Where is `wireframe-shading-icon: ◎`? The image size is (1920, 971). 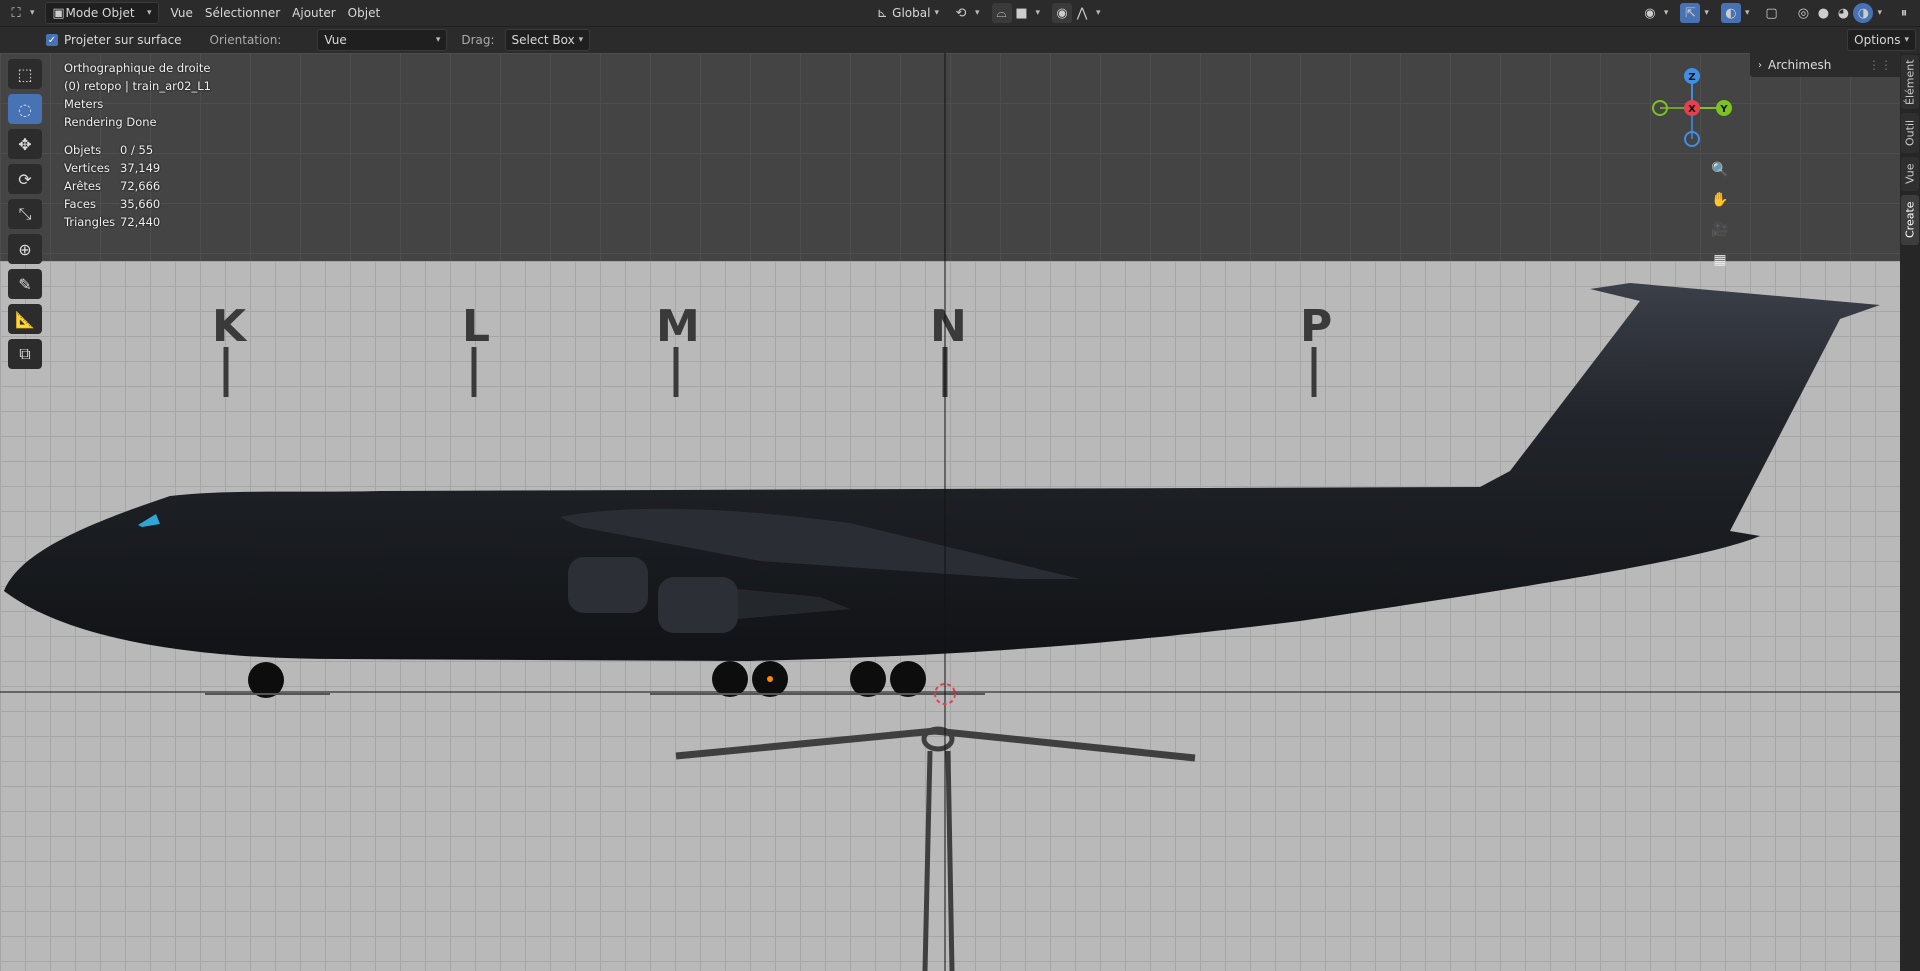
wireframe-shading-icon: ◎ is located at coordinates (1803, 13).